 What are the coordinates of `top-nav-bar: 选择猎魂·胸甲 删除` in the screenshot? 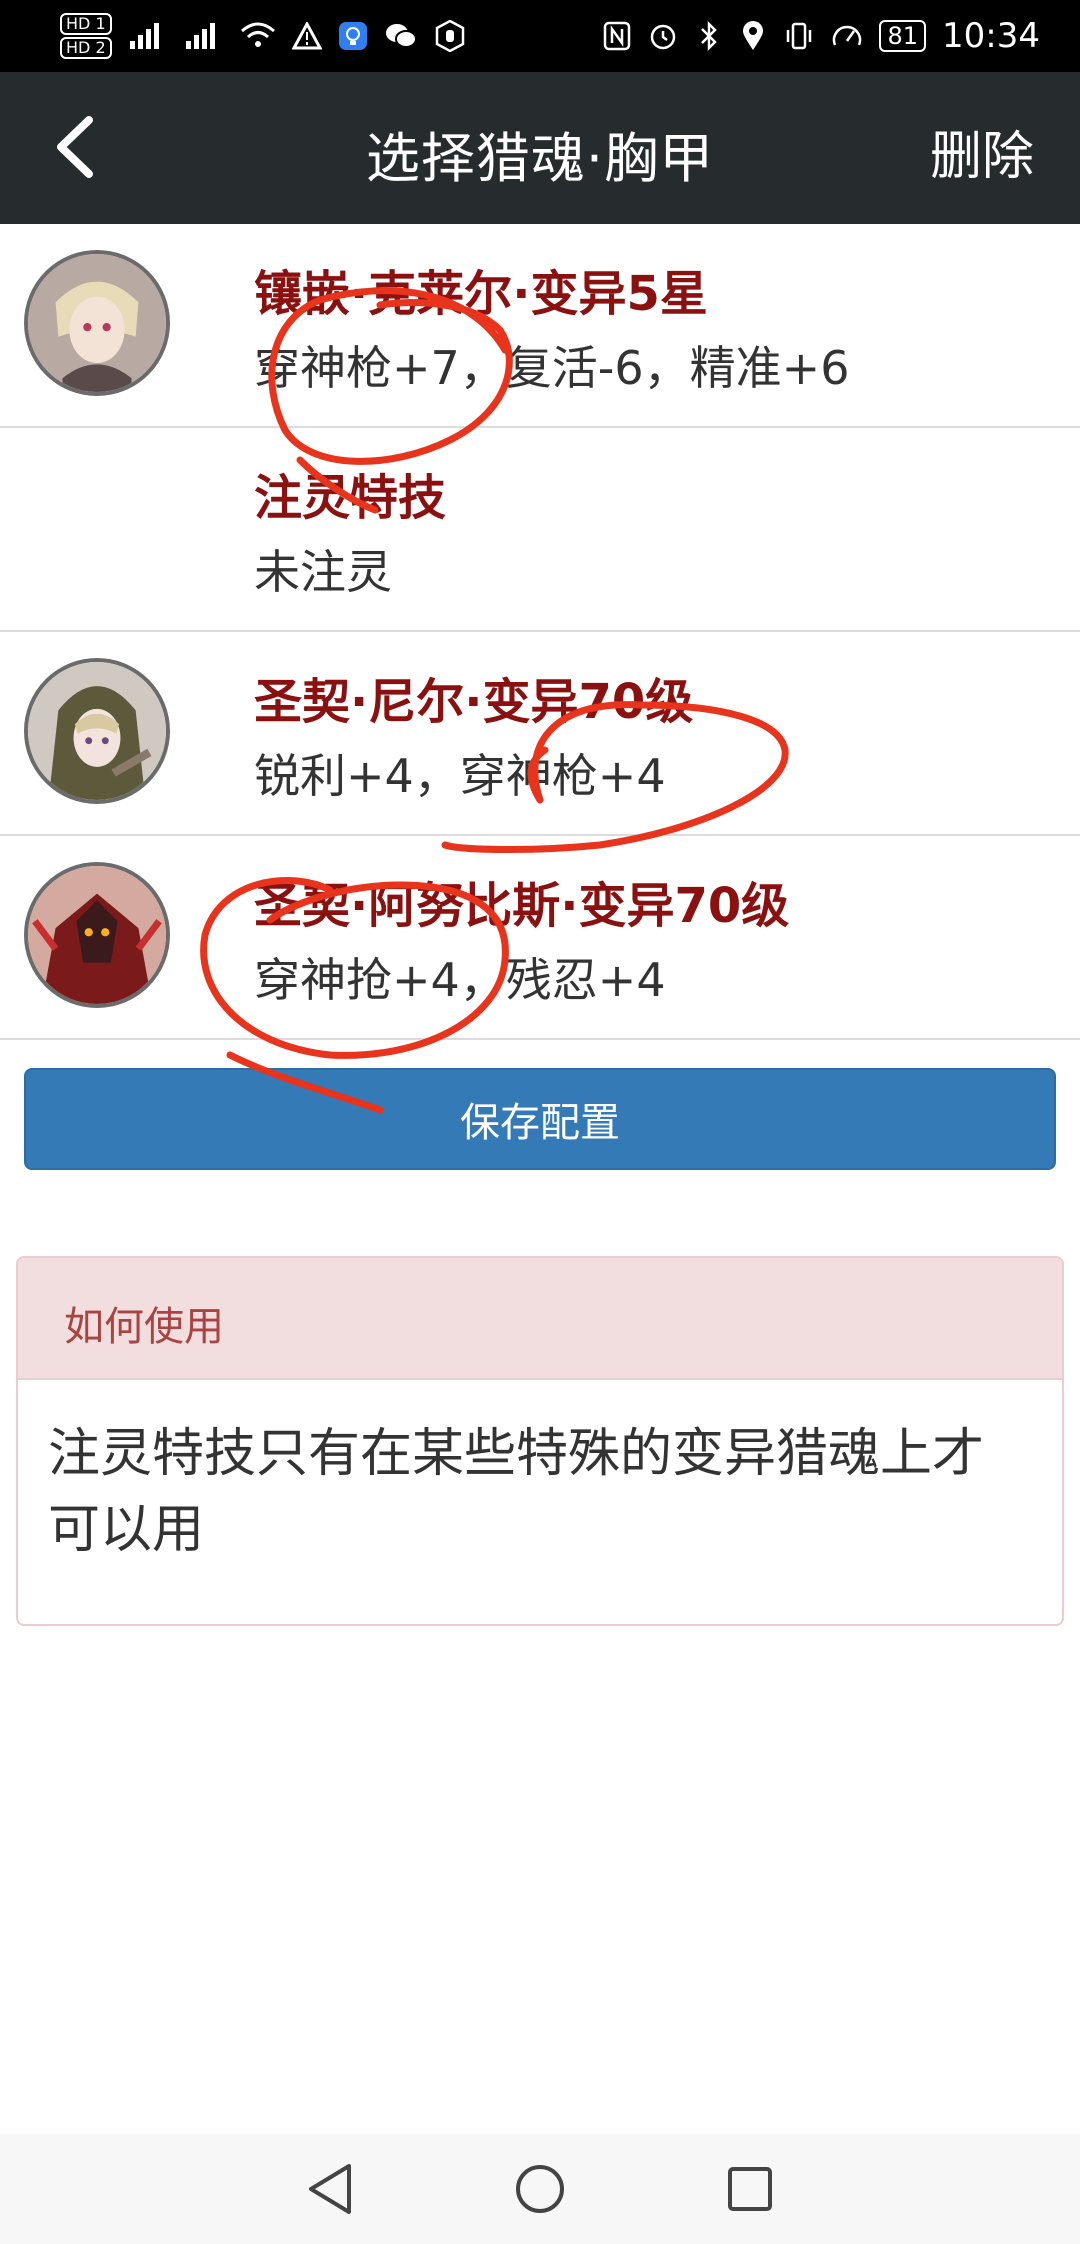 It's located at (540, 148).